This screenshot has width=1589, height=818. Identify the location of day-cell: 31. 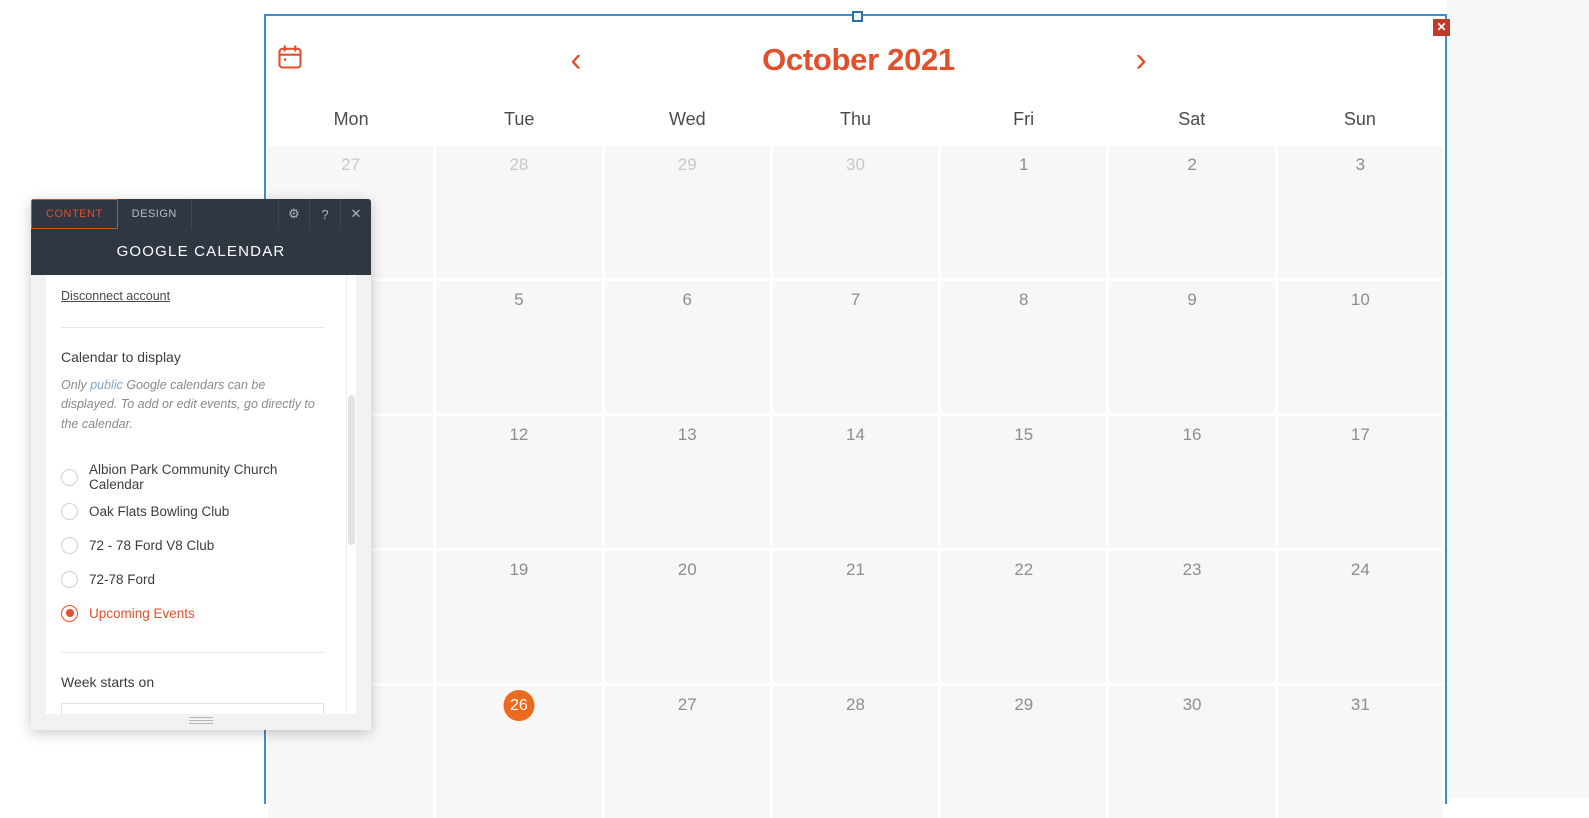
(1360, 752).